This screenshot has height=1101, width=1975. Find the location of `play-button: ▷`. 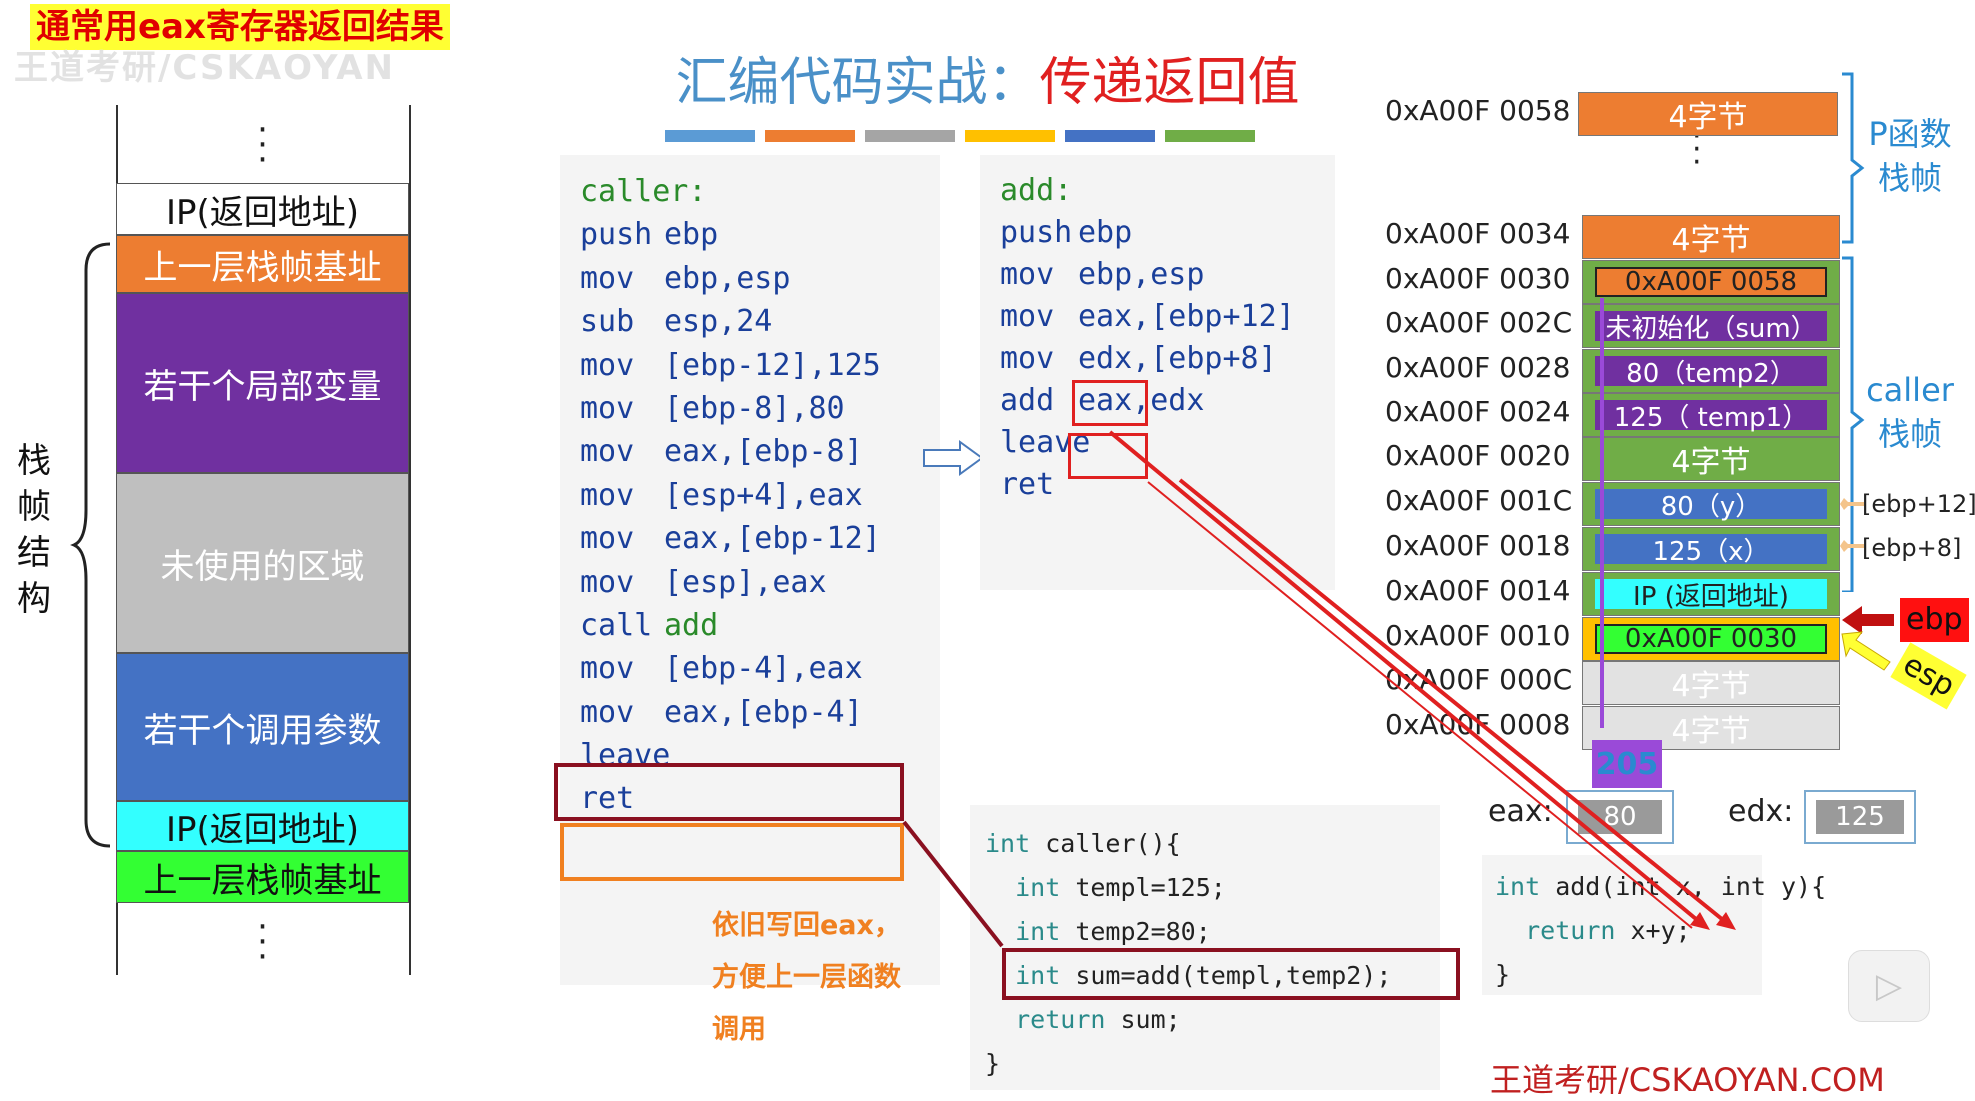

play-button: ▷ is located at coordinates (1889, 986).